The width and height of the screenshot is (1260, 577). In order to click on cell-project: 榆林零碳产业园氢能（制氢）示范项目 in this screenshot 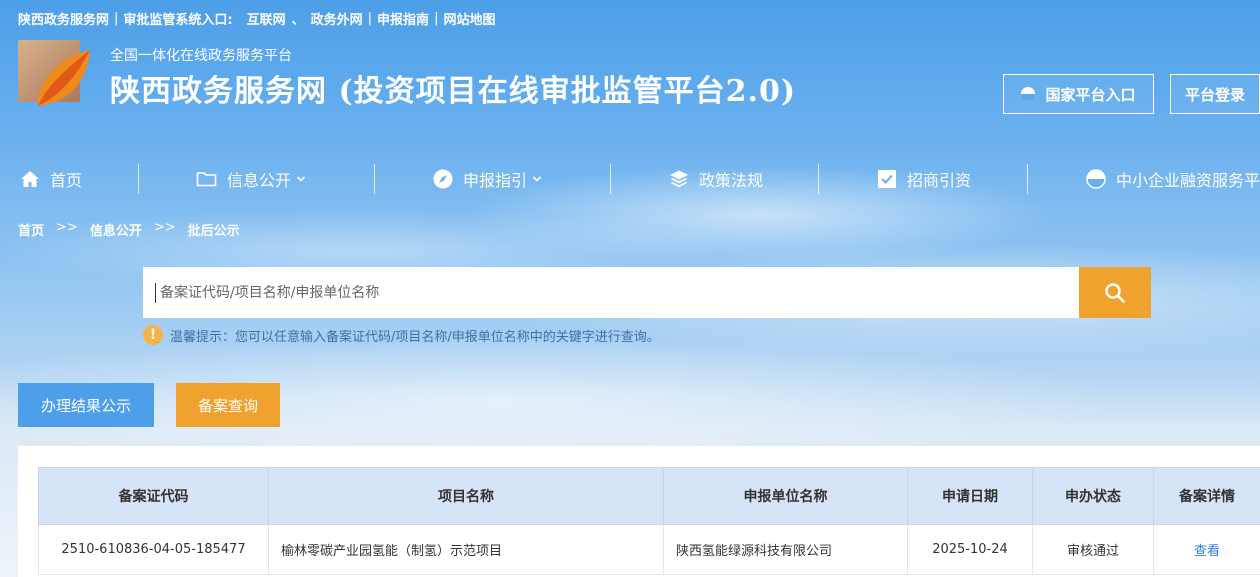, I will do `click(466, 549)`.